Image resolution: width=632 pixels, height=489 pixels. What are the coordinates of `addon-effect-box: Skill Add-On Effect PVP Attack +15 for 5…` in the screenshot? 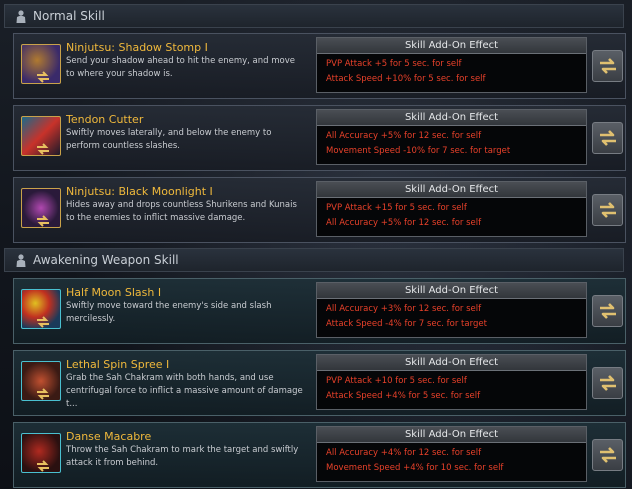 It's located at (451, 209).